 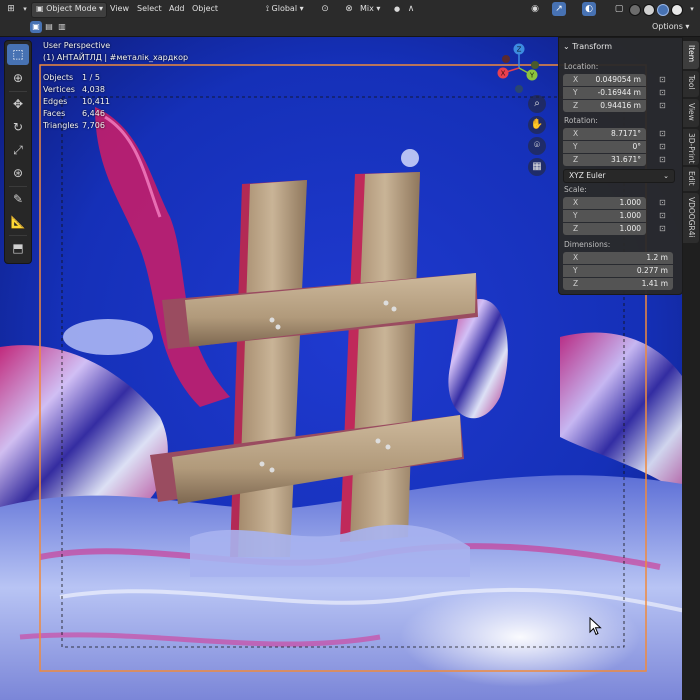 I want to click on gizmo-neg-x-axis, so click(x=506, y=59).